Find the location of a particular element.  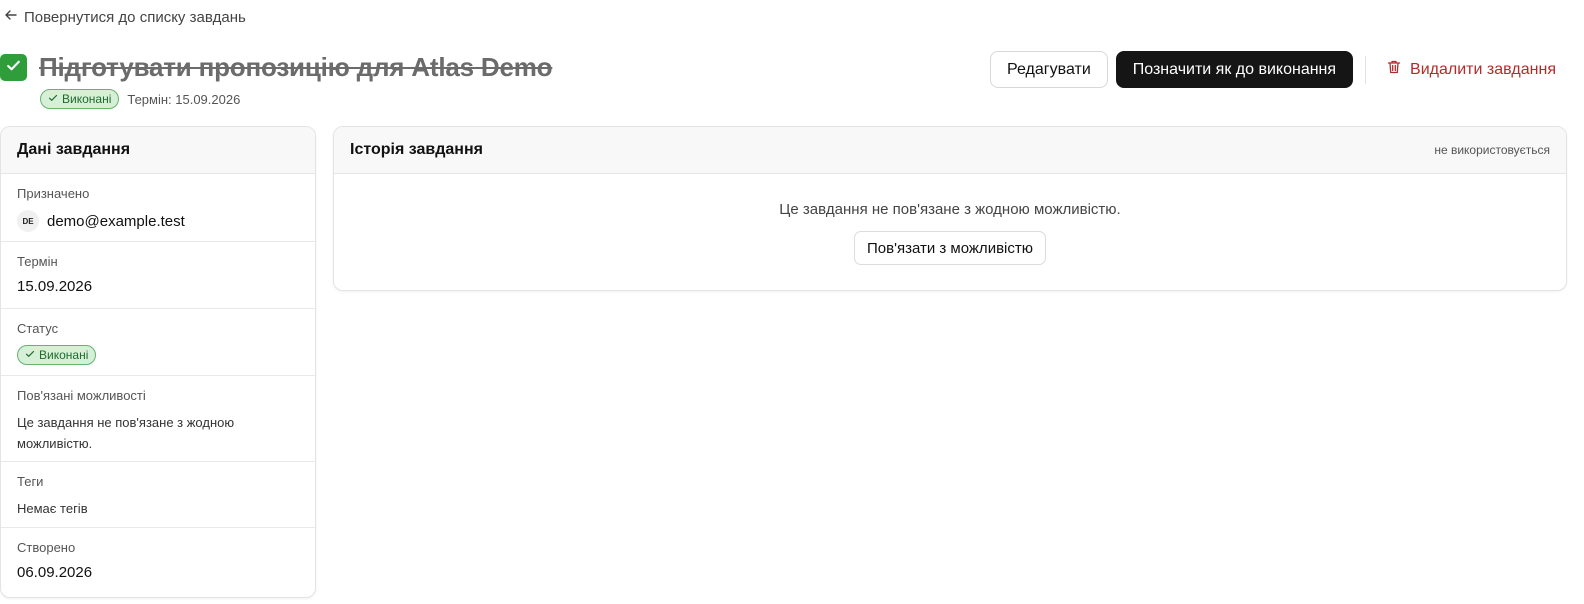

actions-divider is located at coordinates (1366, 69).